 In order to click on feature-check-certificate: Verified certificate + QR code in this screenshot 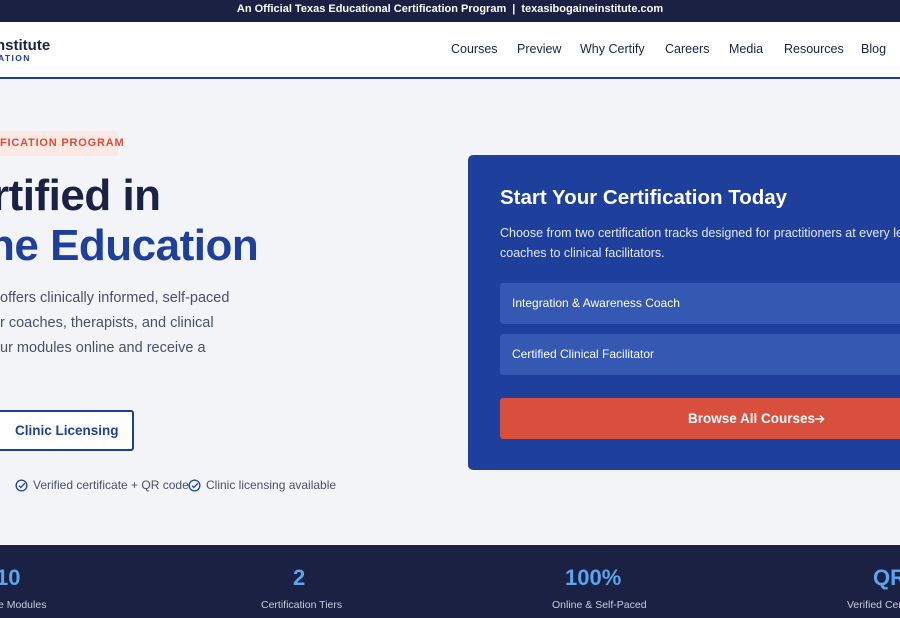, I will do `click(102, 485)`.